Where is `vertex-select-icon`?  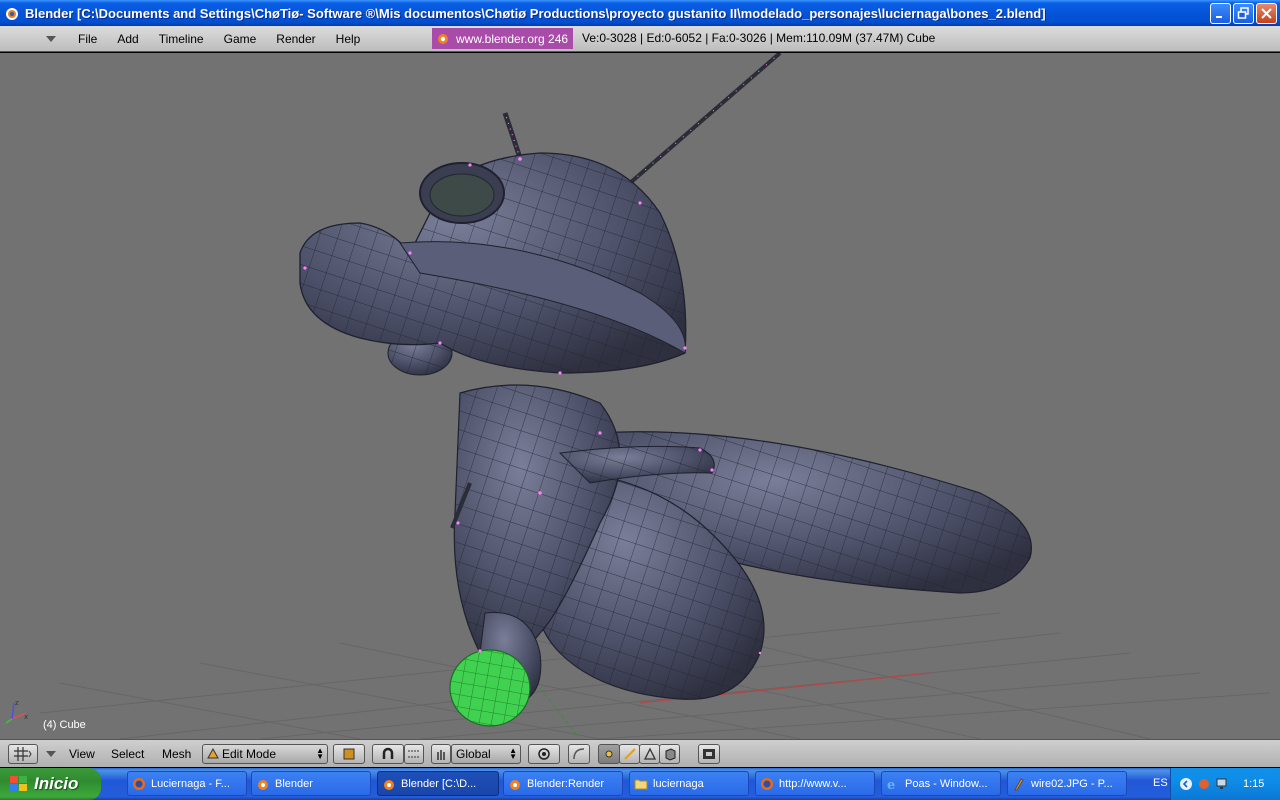
vertex-select-icon is located at coordinates (609, 754).